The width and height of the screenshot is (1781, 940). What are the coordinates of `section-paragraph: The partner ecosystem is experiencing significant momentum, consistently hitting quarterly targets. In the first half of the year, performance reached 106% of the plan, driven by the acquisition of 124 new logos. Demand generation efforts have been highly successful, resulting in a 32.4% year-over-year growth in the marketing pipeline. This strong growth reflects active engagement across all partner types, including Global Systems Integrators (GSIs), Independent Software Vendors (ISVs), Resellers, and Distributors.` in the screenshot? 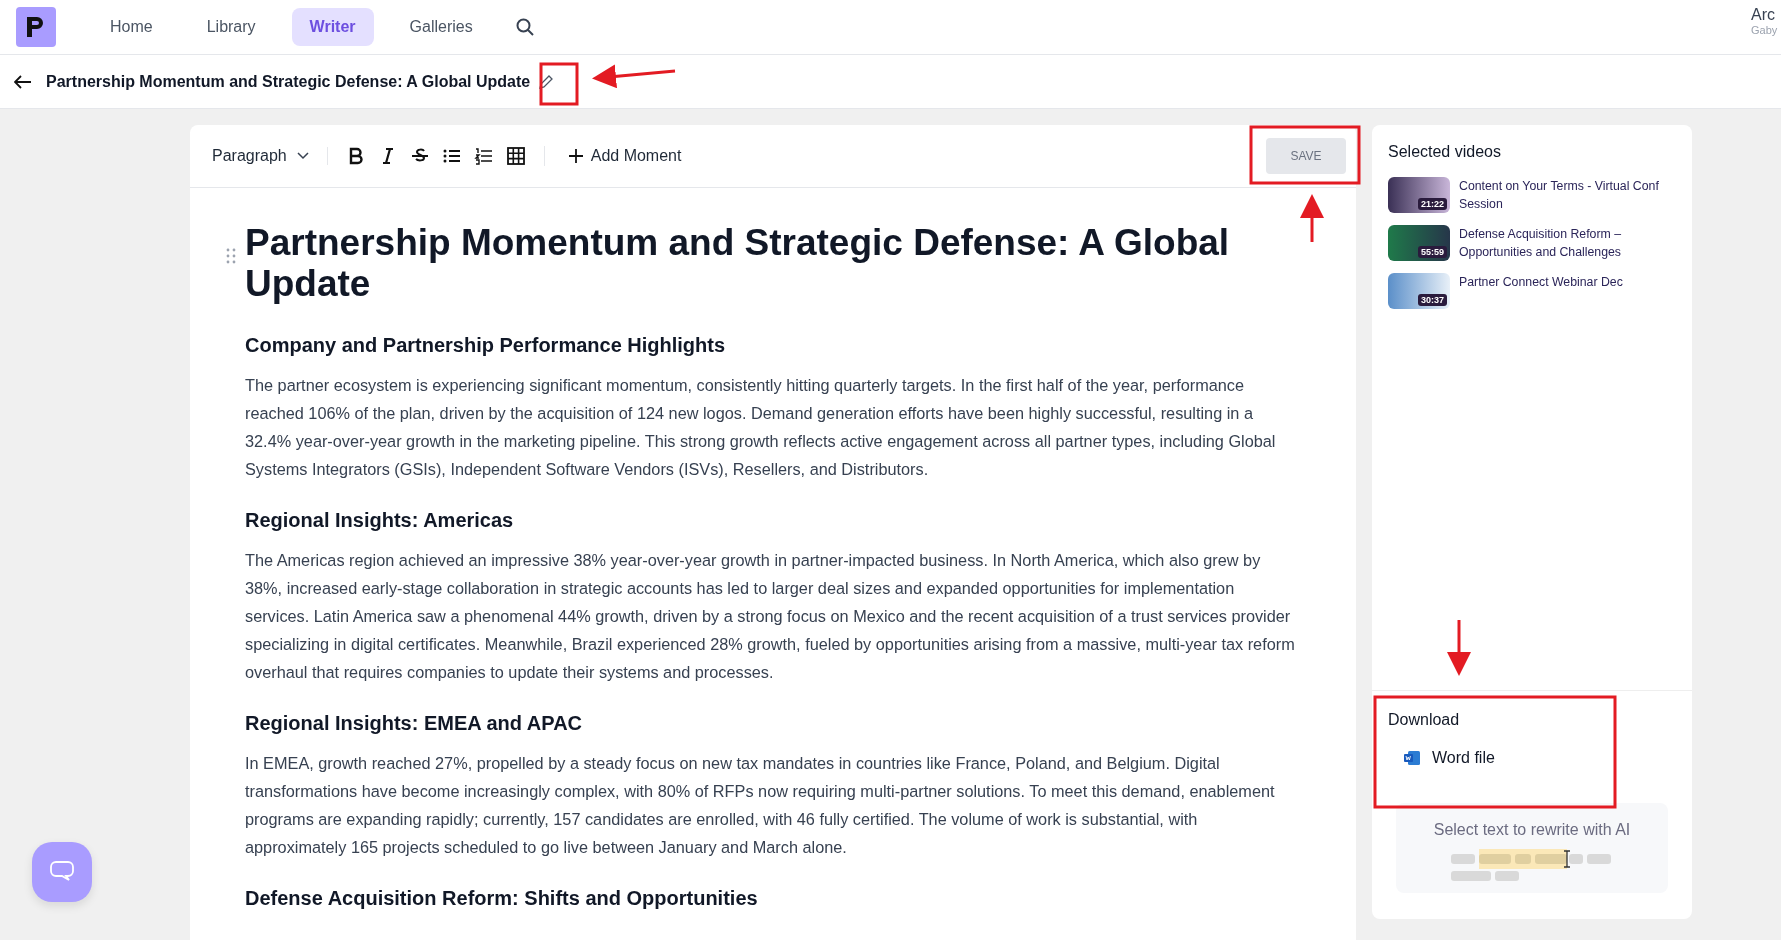 It's located at (761, 427).